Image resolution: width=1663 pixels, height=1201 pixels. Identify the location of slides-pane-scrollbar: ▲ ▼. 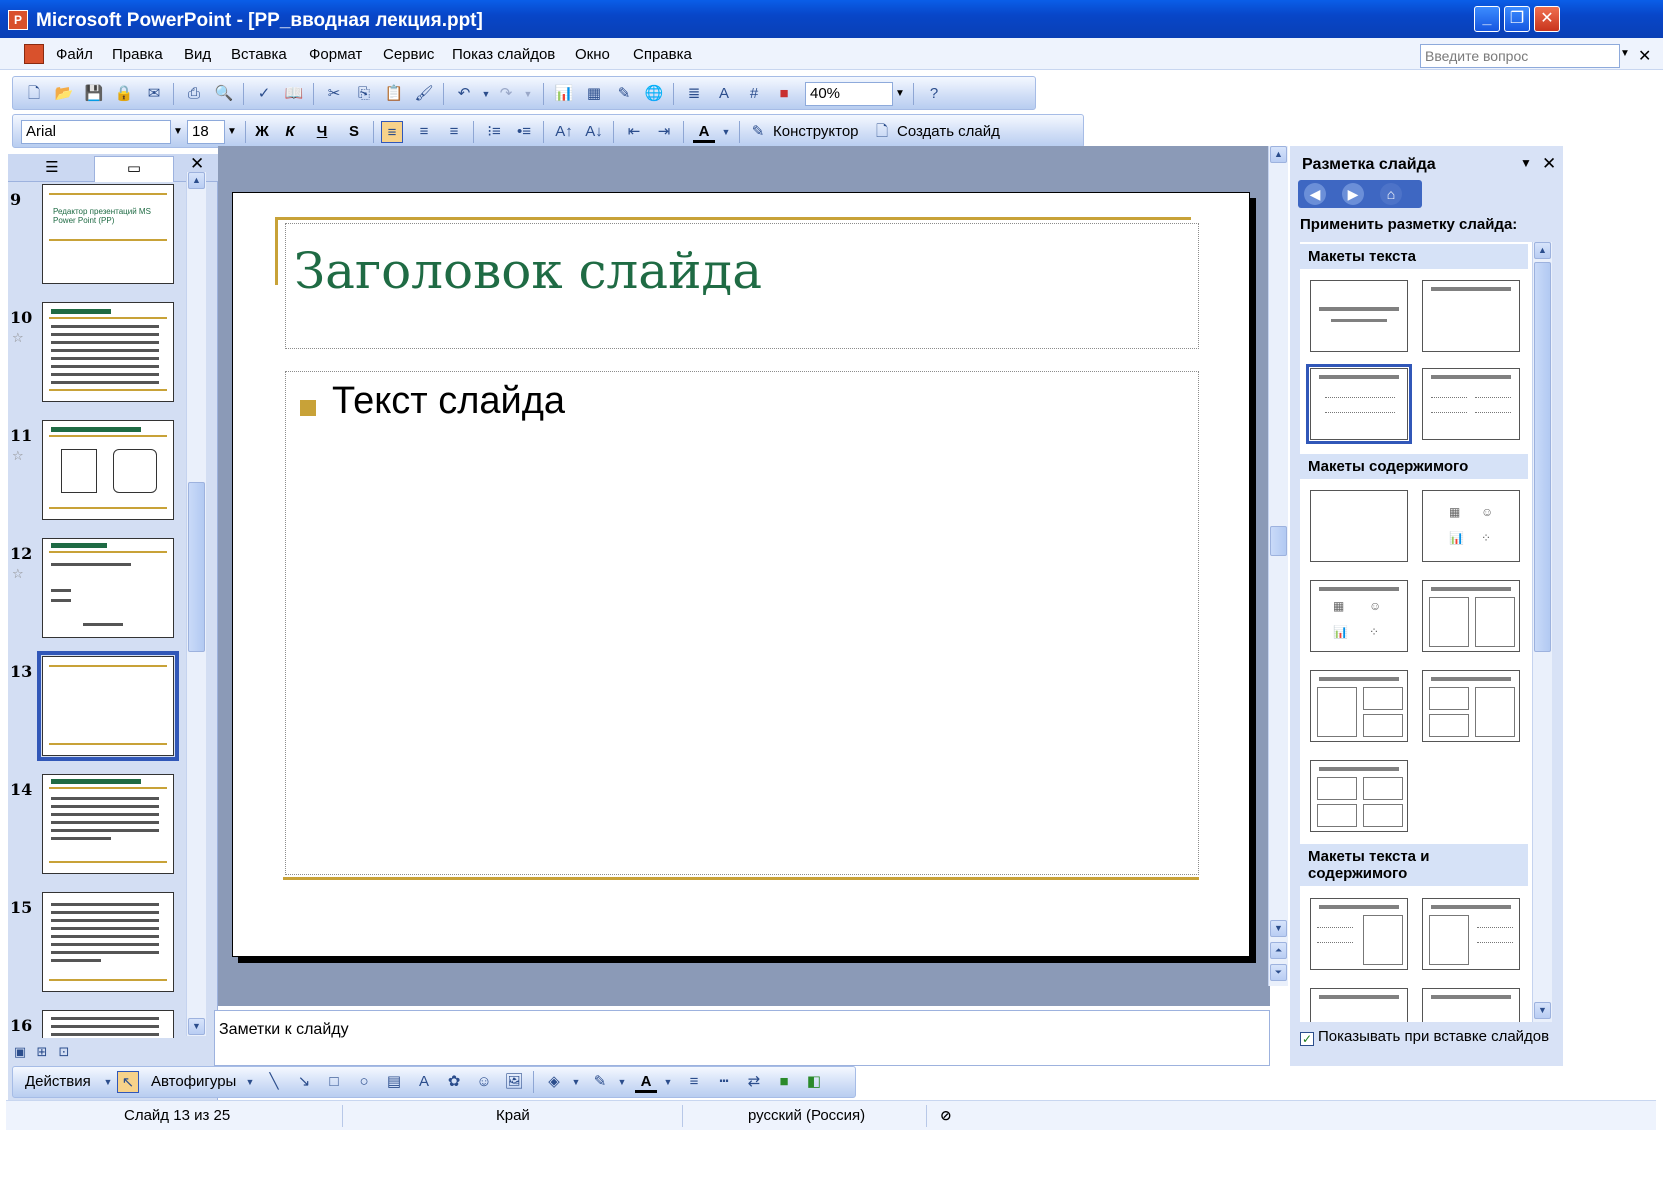
(196, 604).